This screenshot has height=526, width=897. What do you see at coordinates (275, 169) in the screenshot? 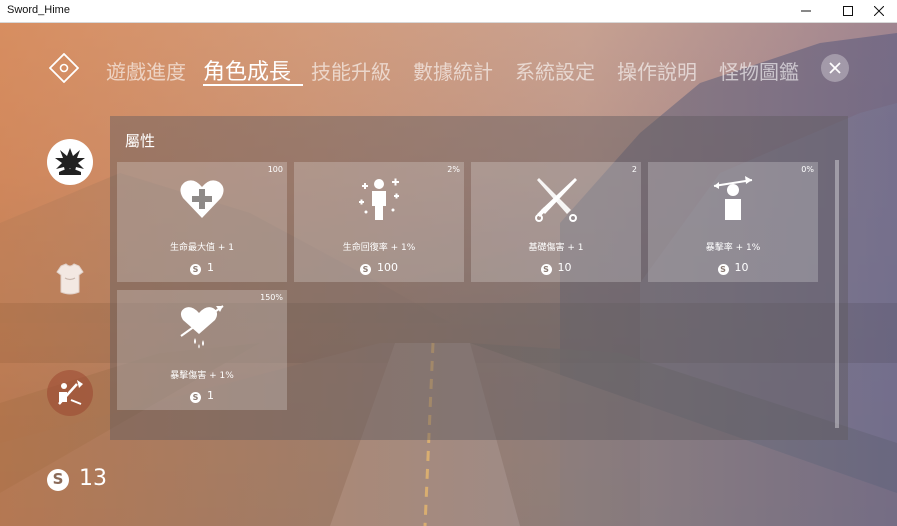
I see `card-level: 100` at bounding box center [275, 169].